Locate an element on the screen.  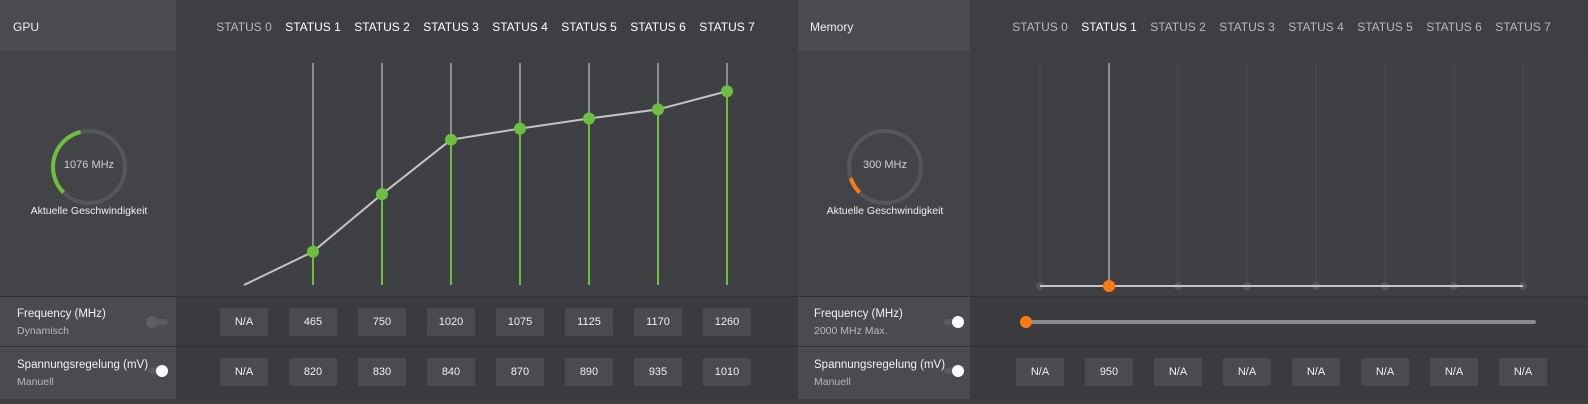
gpu-state-header-1: STATUS 1 is located at coordinates (313, 27).